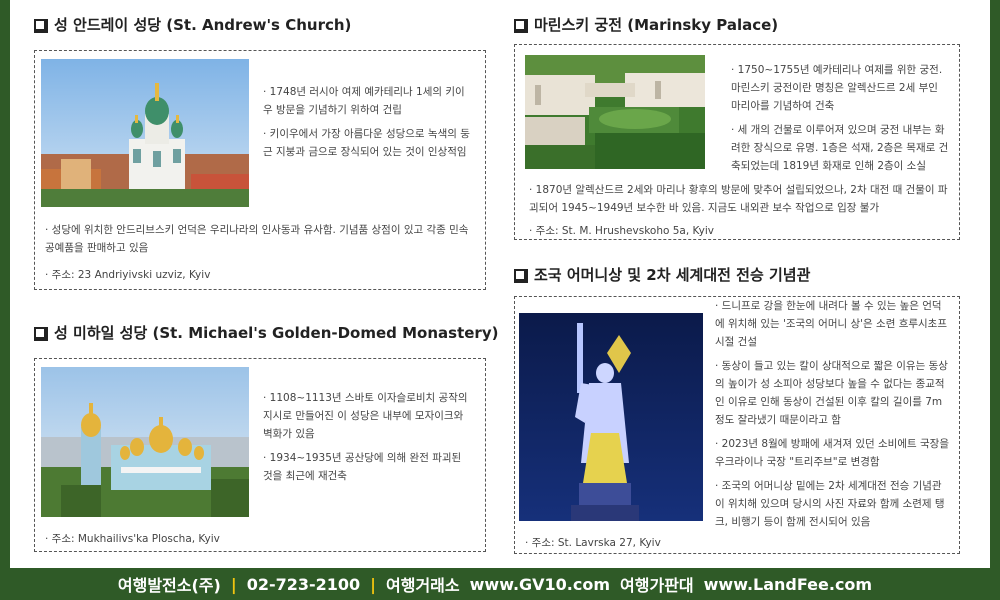 This screenshot has height=600, width=1000. I want to click on motherland-address: · 주소: St. Lavrska 27, Kyiv, so click(593, 543).